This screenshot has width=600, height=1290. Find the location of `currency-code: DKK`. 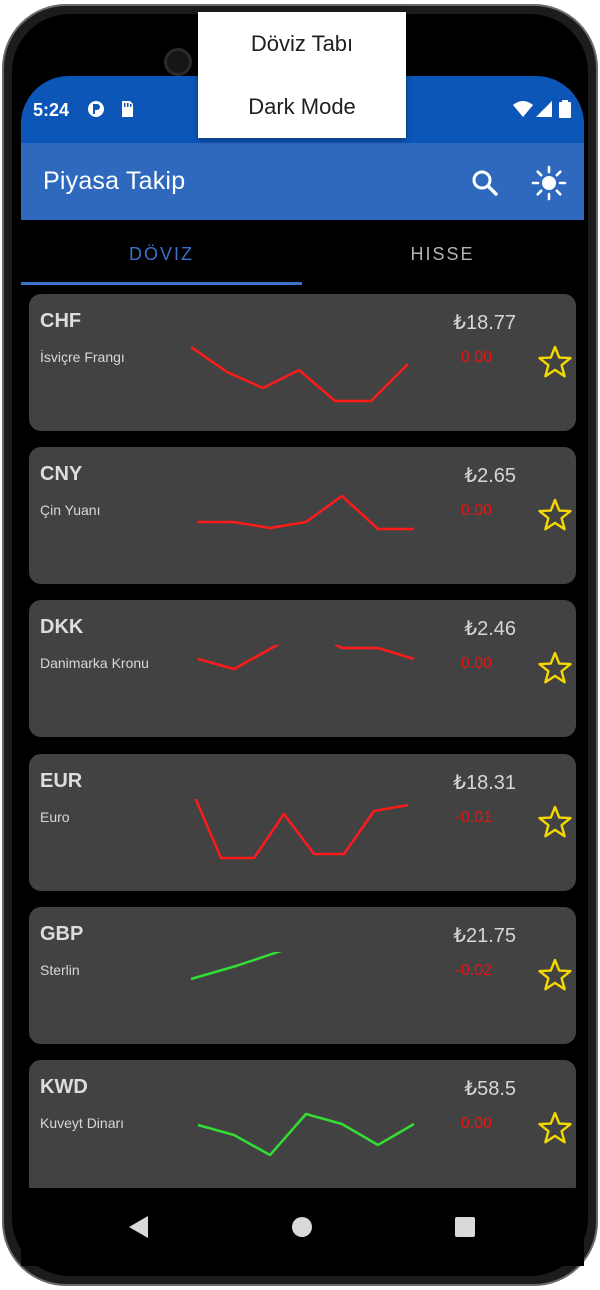

currency-code: DKK is located at coordinates (62, 627).